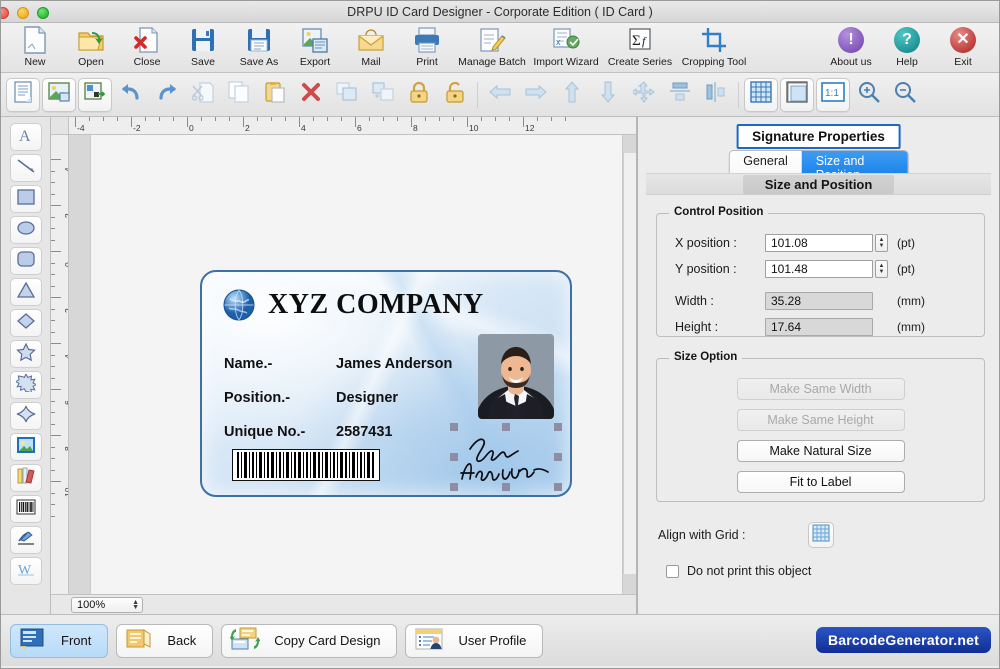  Describe the element at coordinates (59, 94) in the screenshot. I see `background-image-button` at that location.